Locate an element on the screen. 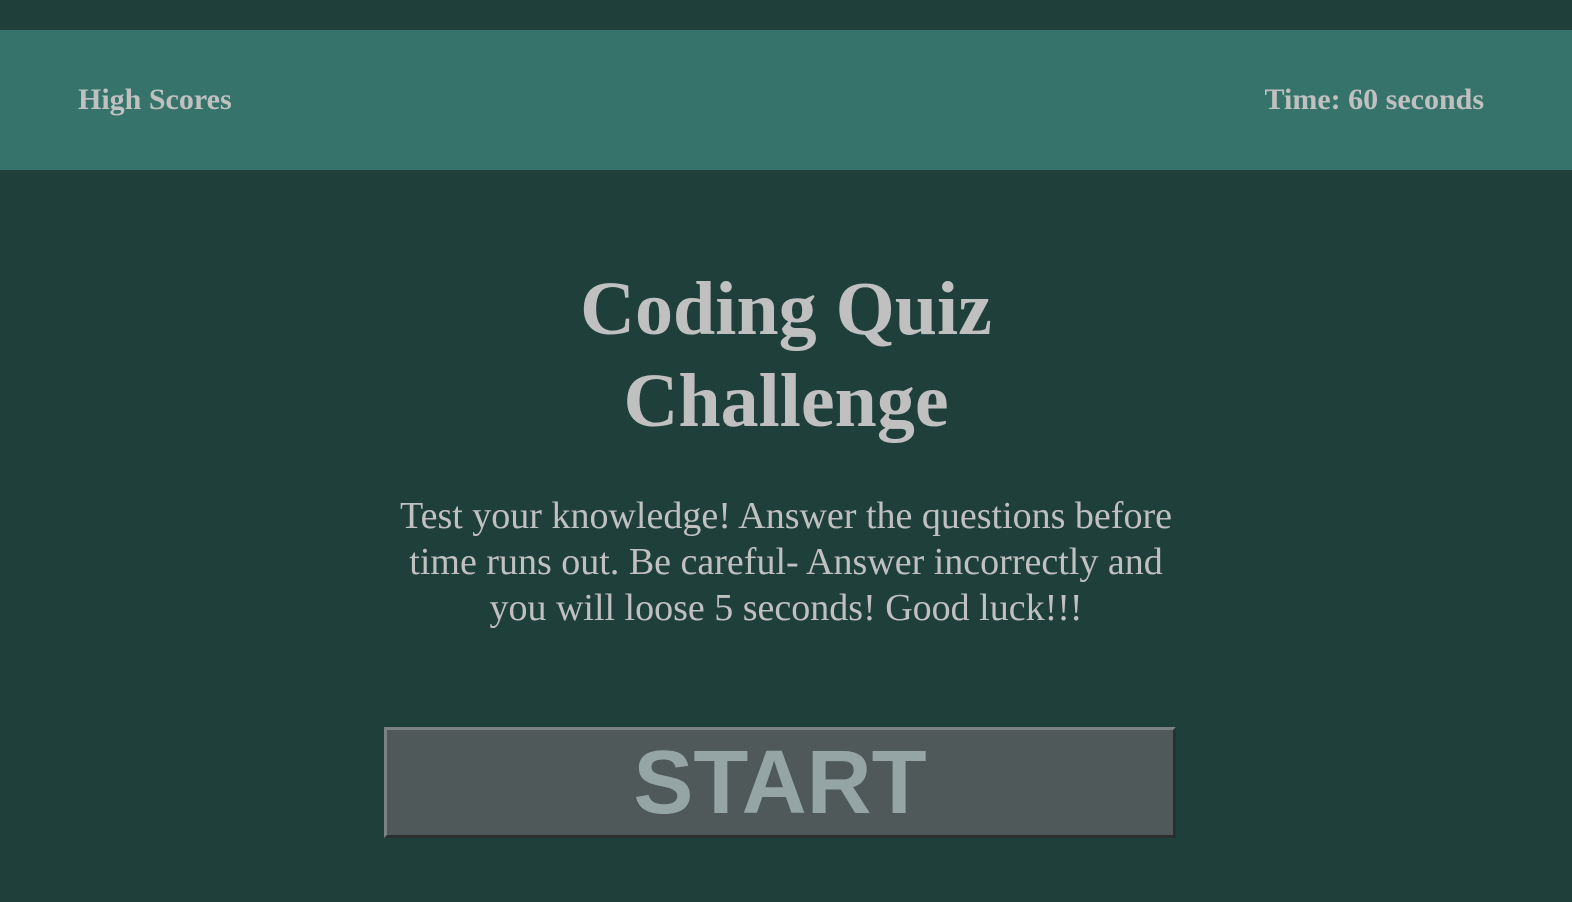 The height and width of the screenshot is (902, 1572). start-button: START is located at coordinates (780, 782).